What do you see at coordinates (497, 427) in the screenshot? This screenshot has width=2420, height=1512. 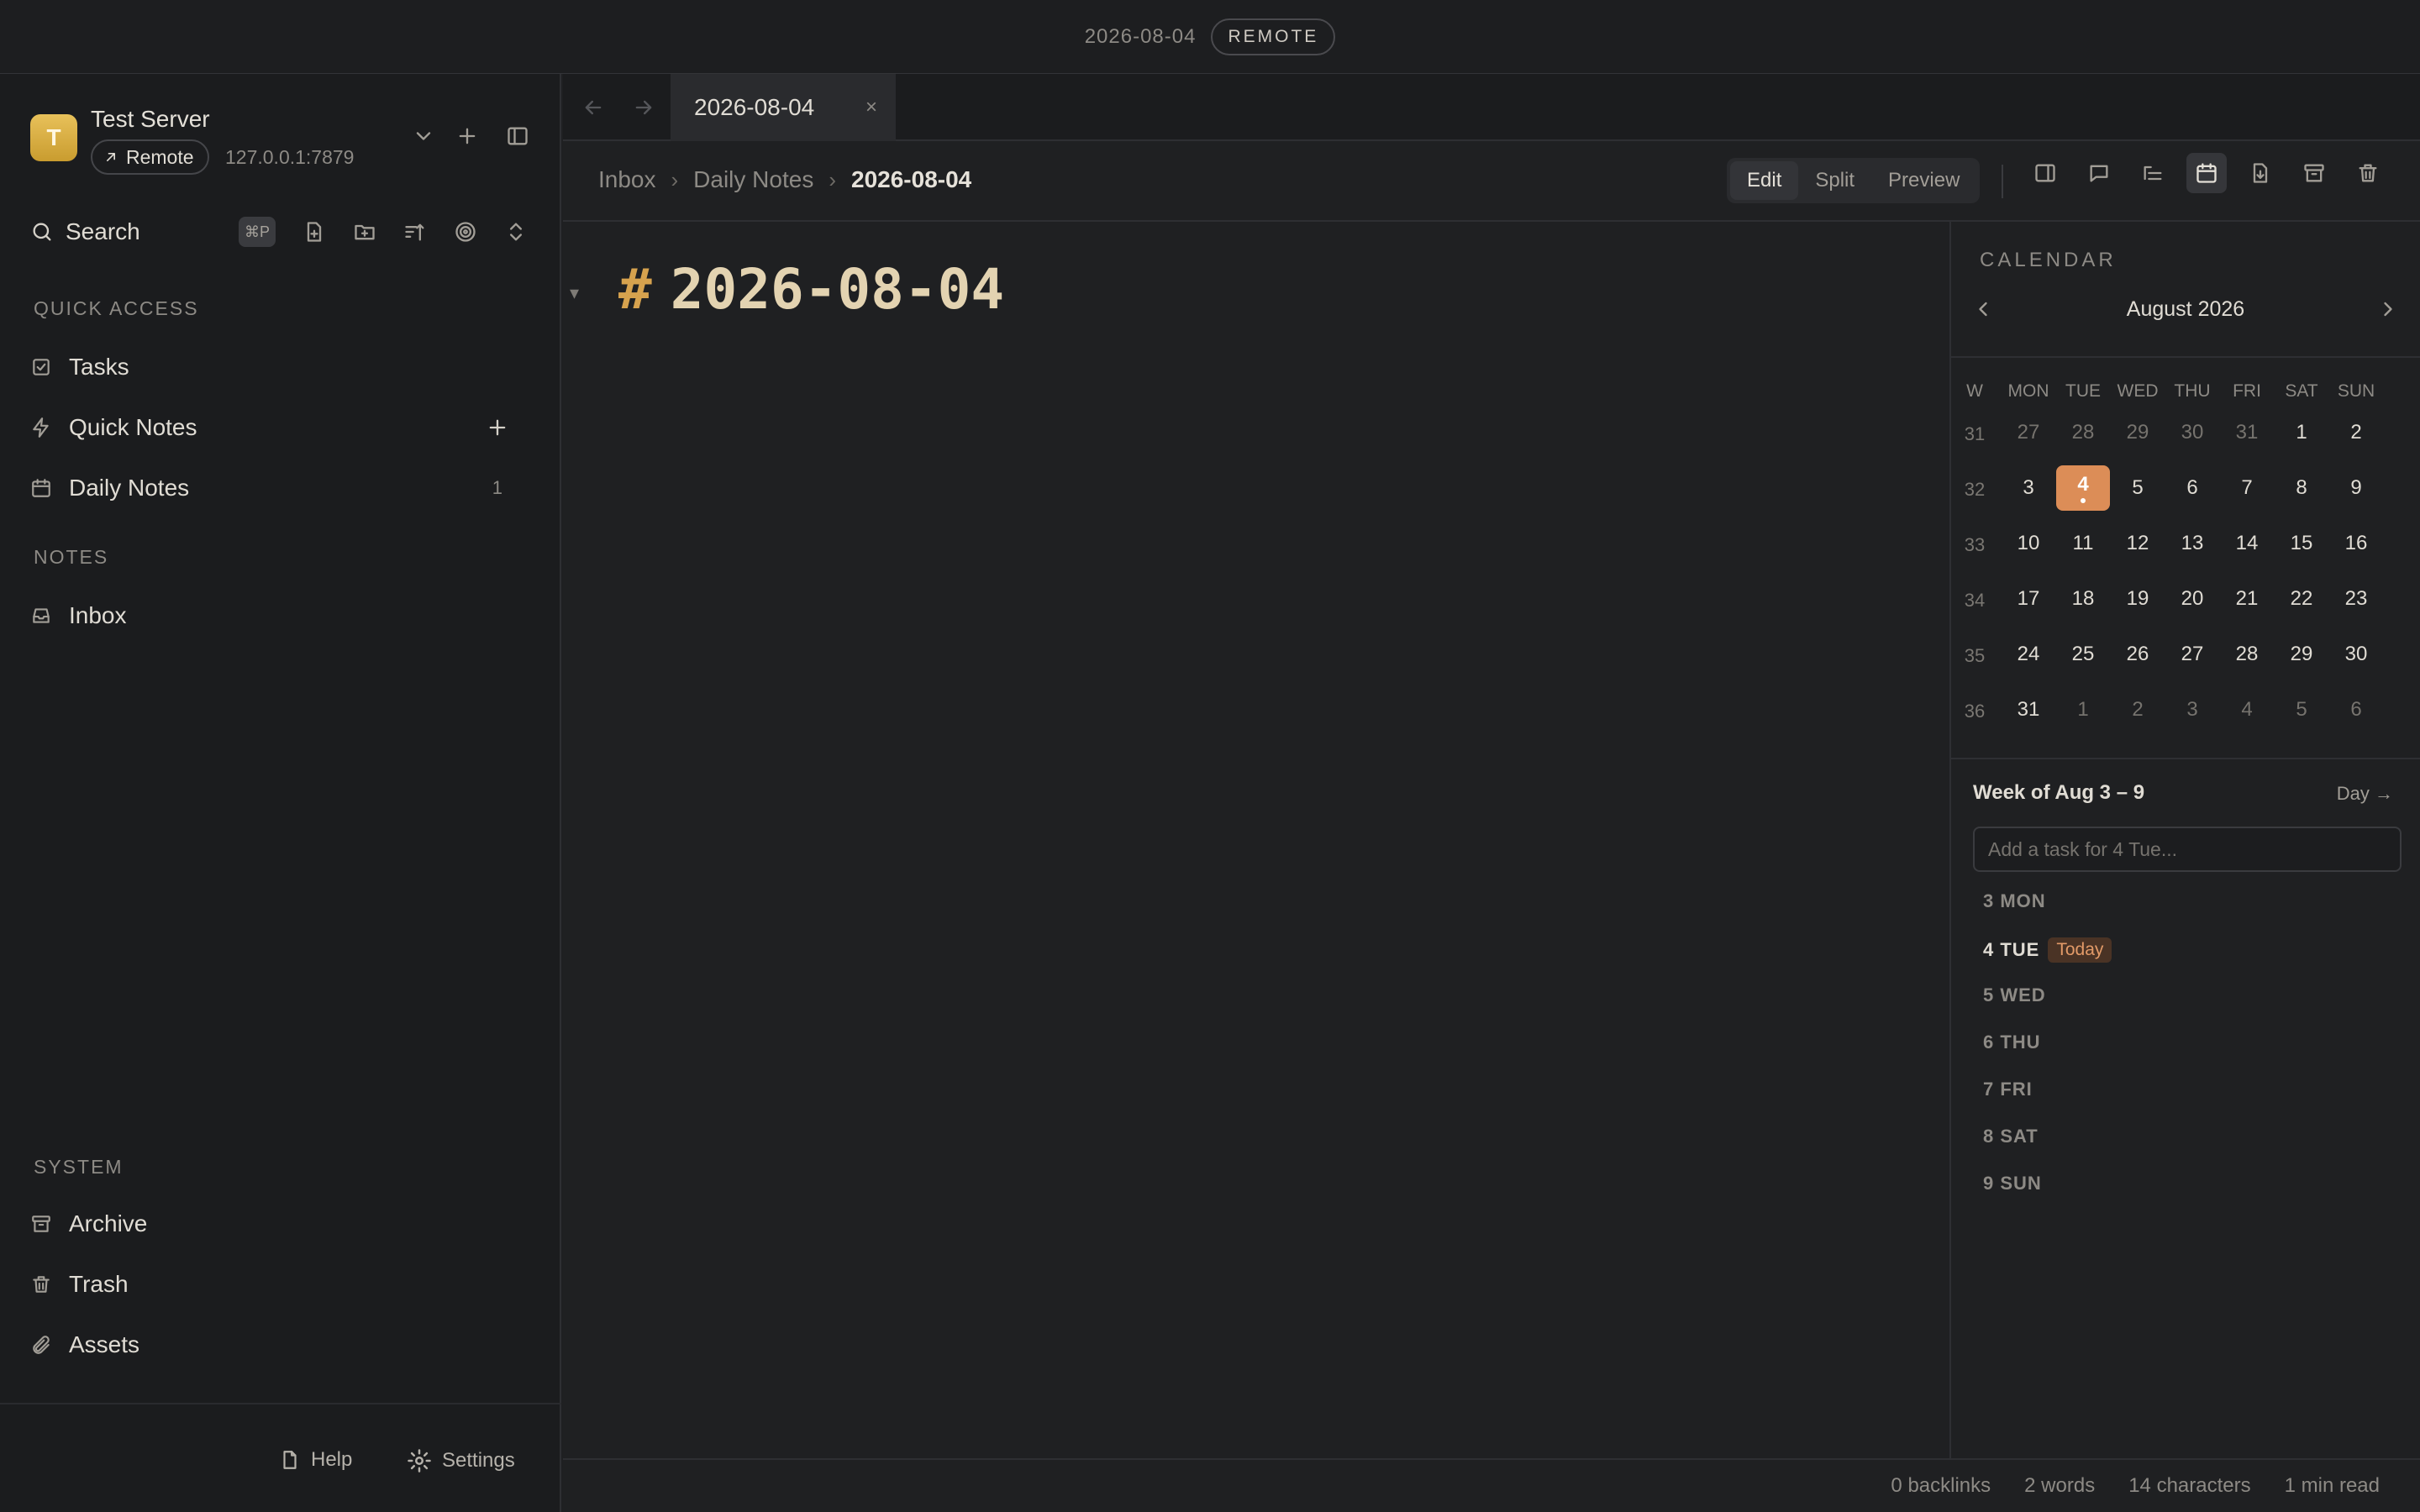 I see `add-quick-note-icon` at bounding box center [497, 427].